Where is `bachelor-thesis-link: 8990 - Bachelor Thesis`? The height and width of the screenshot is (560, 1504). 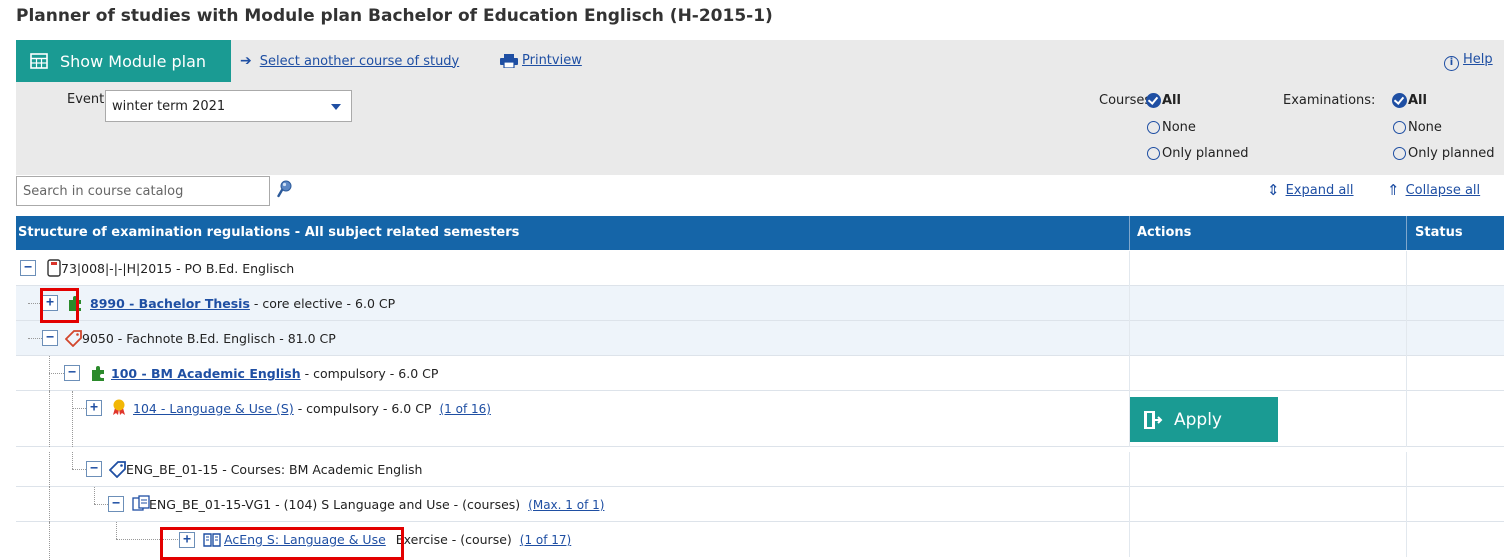
bachelor-thesis-link: 8990 - Bachelor Thesis is located at coordinates (170, 303).